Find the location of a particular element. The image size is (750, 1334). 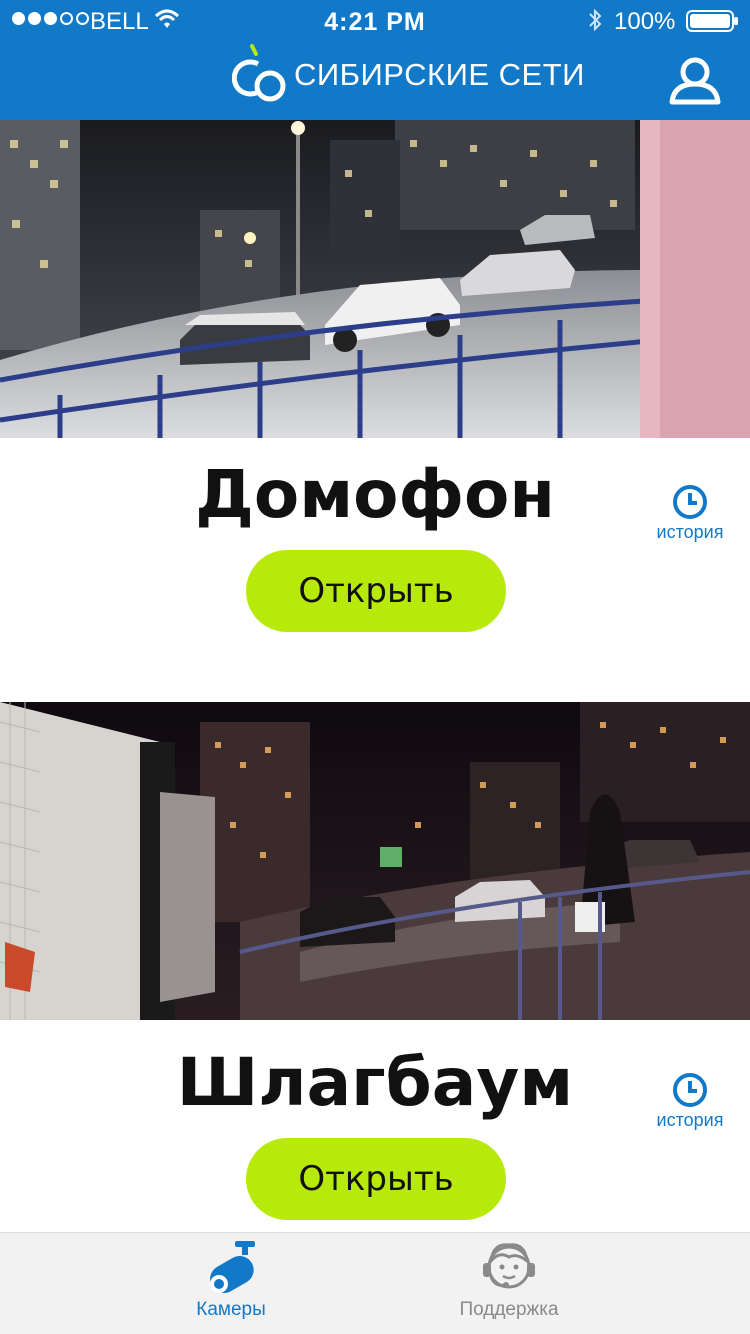

app-header: BELL 4:21 PM 100% СИБИРСКИЕ СЕТИ is located at coordinates (375, 60).